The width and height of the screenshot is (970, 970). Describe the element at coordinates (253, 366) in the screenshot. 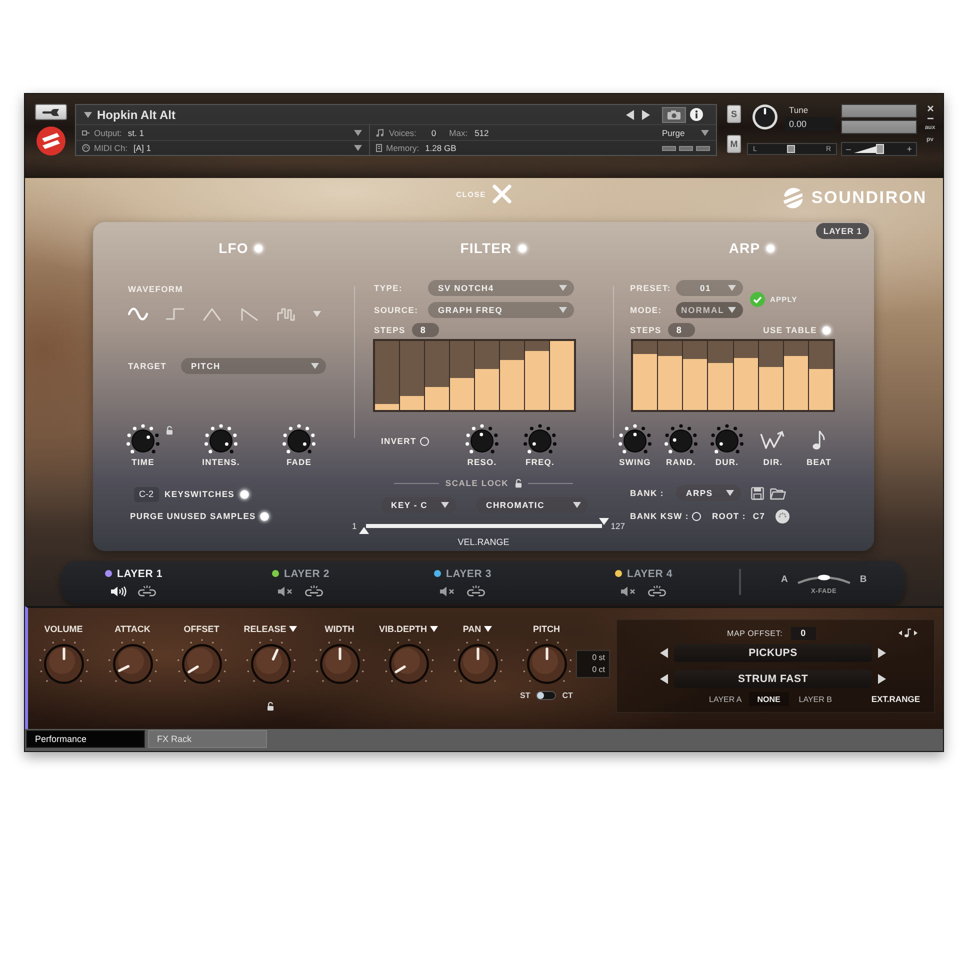

I see `target-dropdown: PITCH` at that location.